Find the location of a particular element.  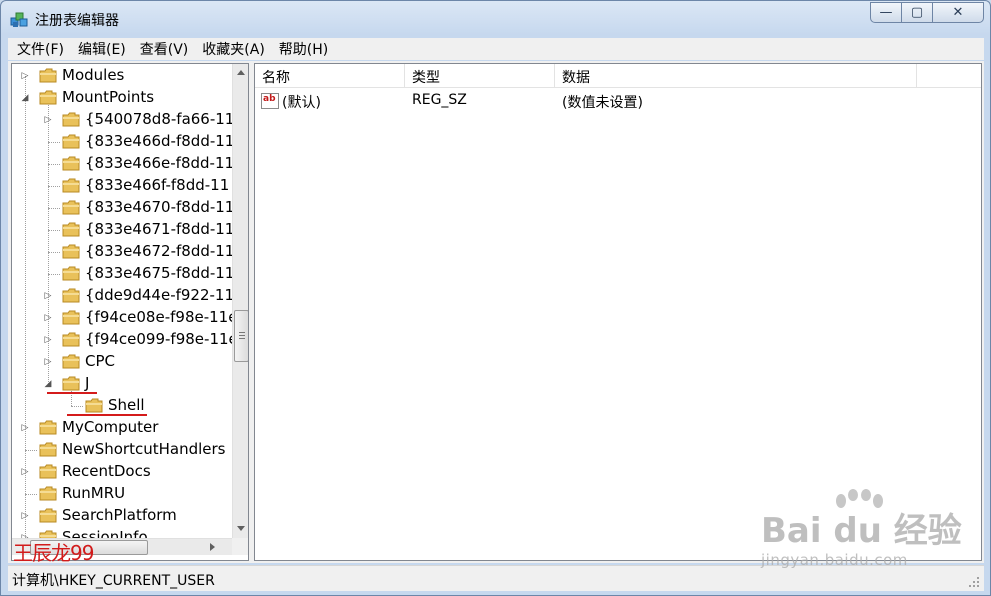

tree-node: {833e4670-f8dd-11 is located at coordinates (122, 208).